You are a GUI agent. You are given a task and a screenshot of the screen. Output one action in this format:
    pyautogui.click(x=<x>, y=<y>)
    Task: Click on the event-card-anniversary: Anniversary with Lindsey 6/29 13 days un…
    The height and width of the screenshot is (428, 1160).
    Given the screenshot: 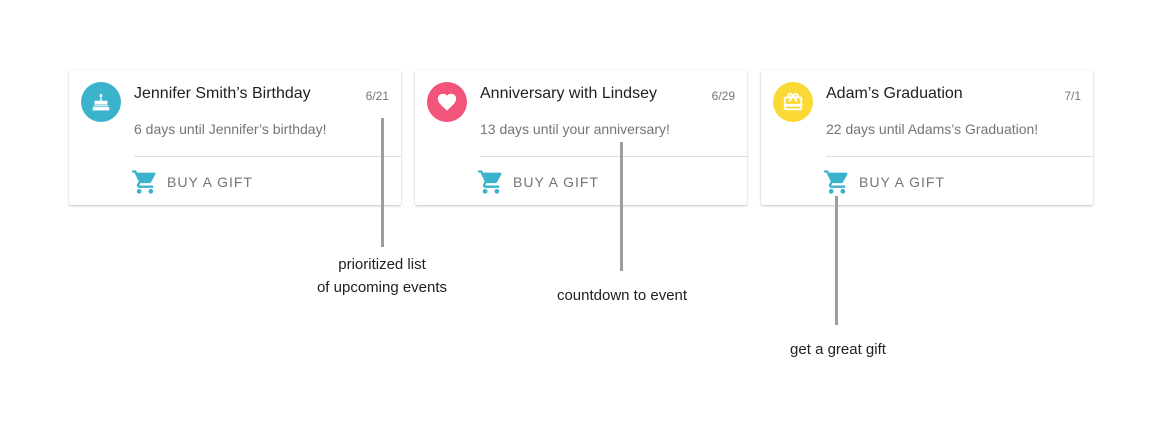 What is the action you would take?
    pyautogui.click(x=581, y=137)
    